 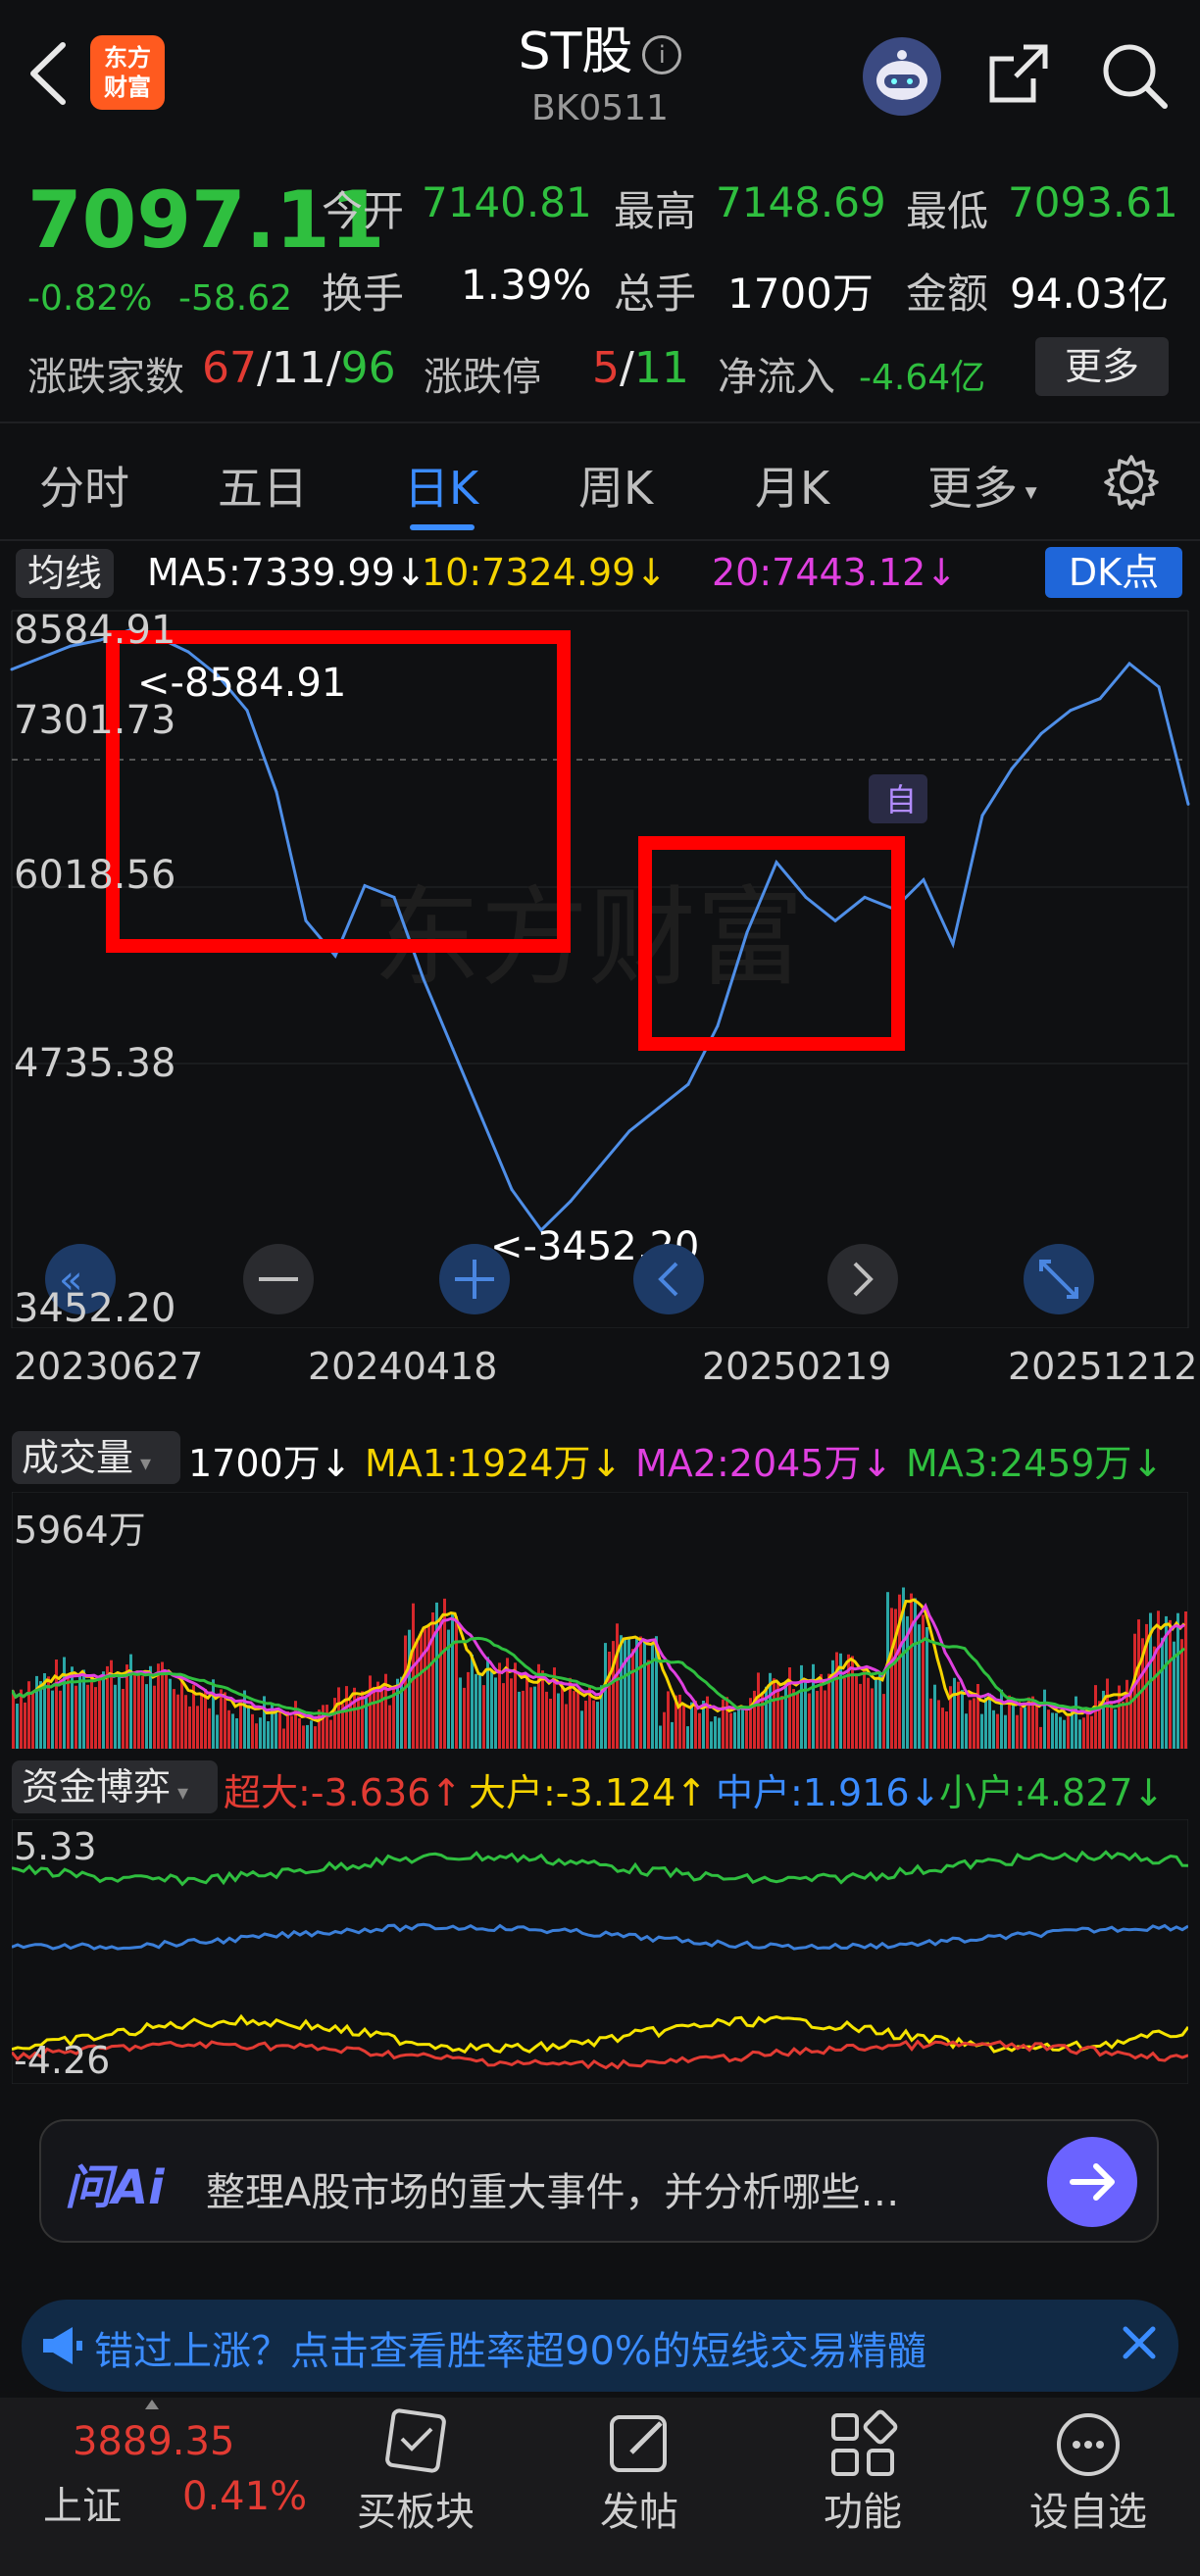 I want to click on tab-day-k: 日K, so click(x=441, y=485).